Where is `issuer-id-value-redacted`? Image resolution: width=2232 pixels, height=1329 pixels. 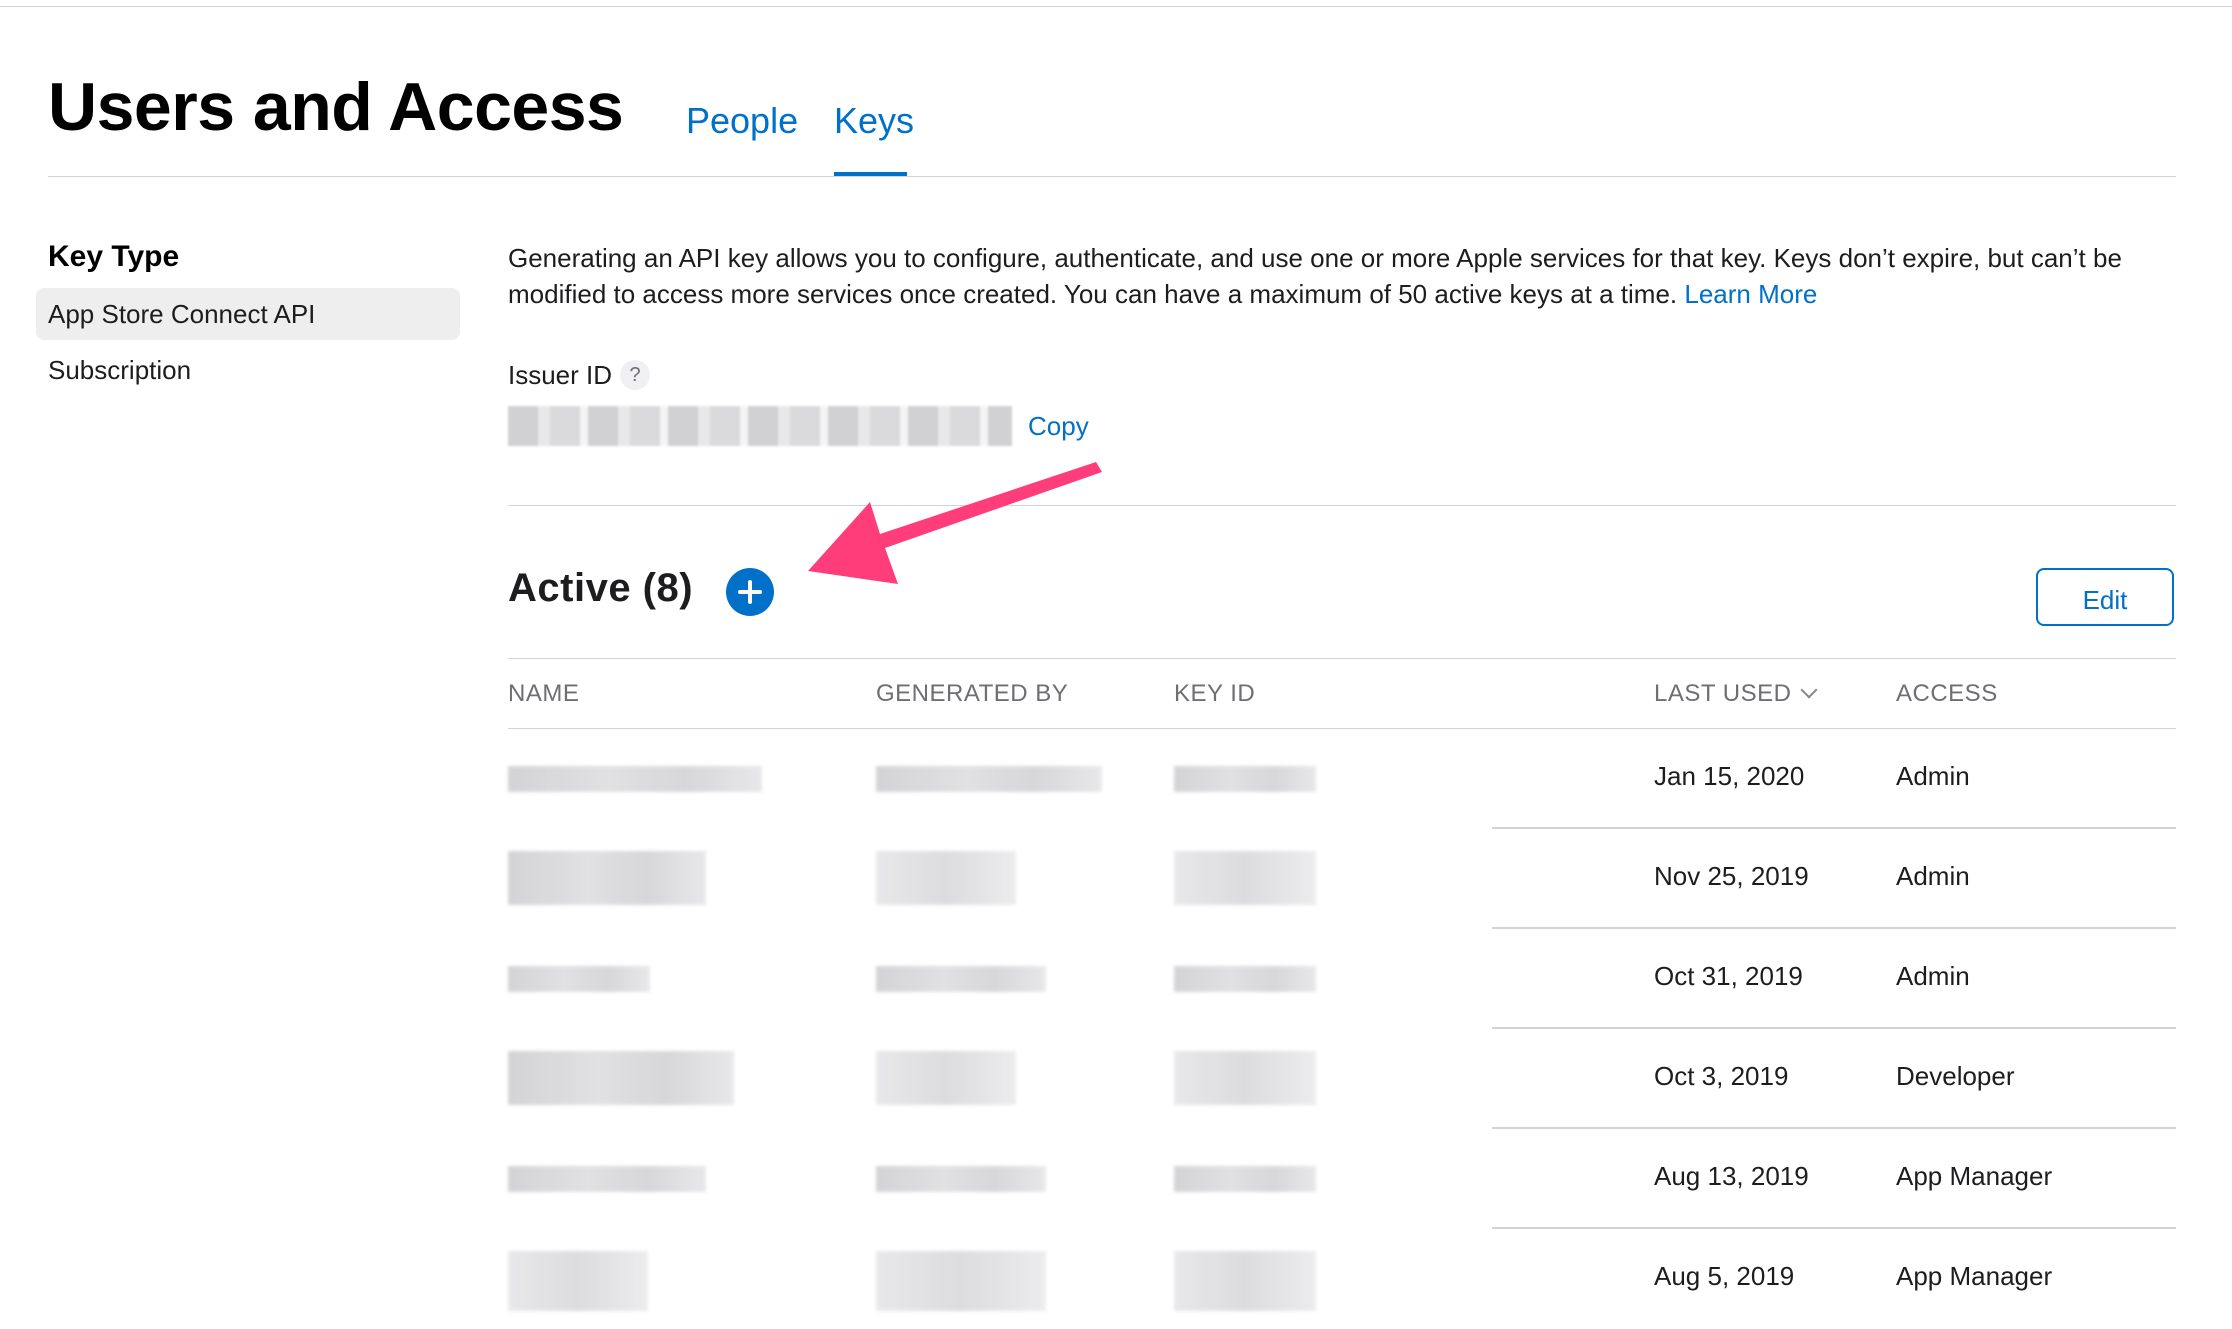 issuer-id-value-redacted is located at coordinates (760, 426).